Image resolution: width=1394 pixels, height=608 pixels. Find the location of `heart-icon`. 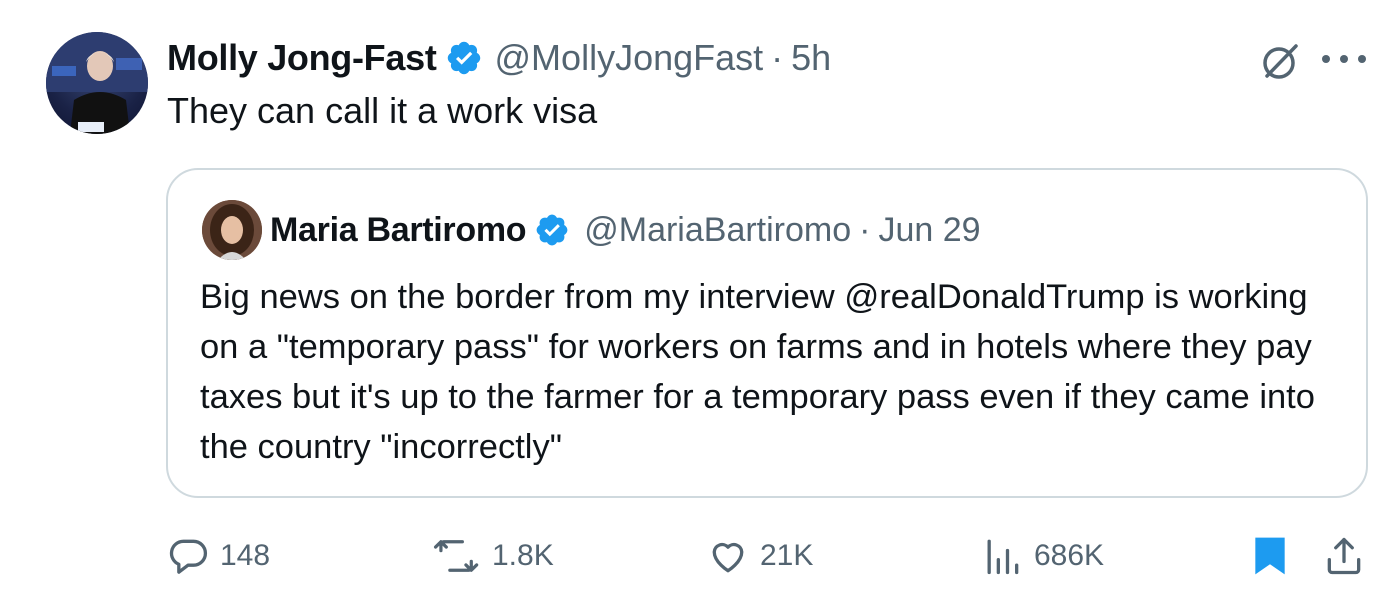

heart-icon is located at coordinates (728, 557).